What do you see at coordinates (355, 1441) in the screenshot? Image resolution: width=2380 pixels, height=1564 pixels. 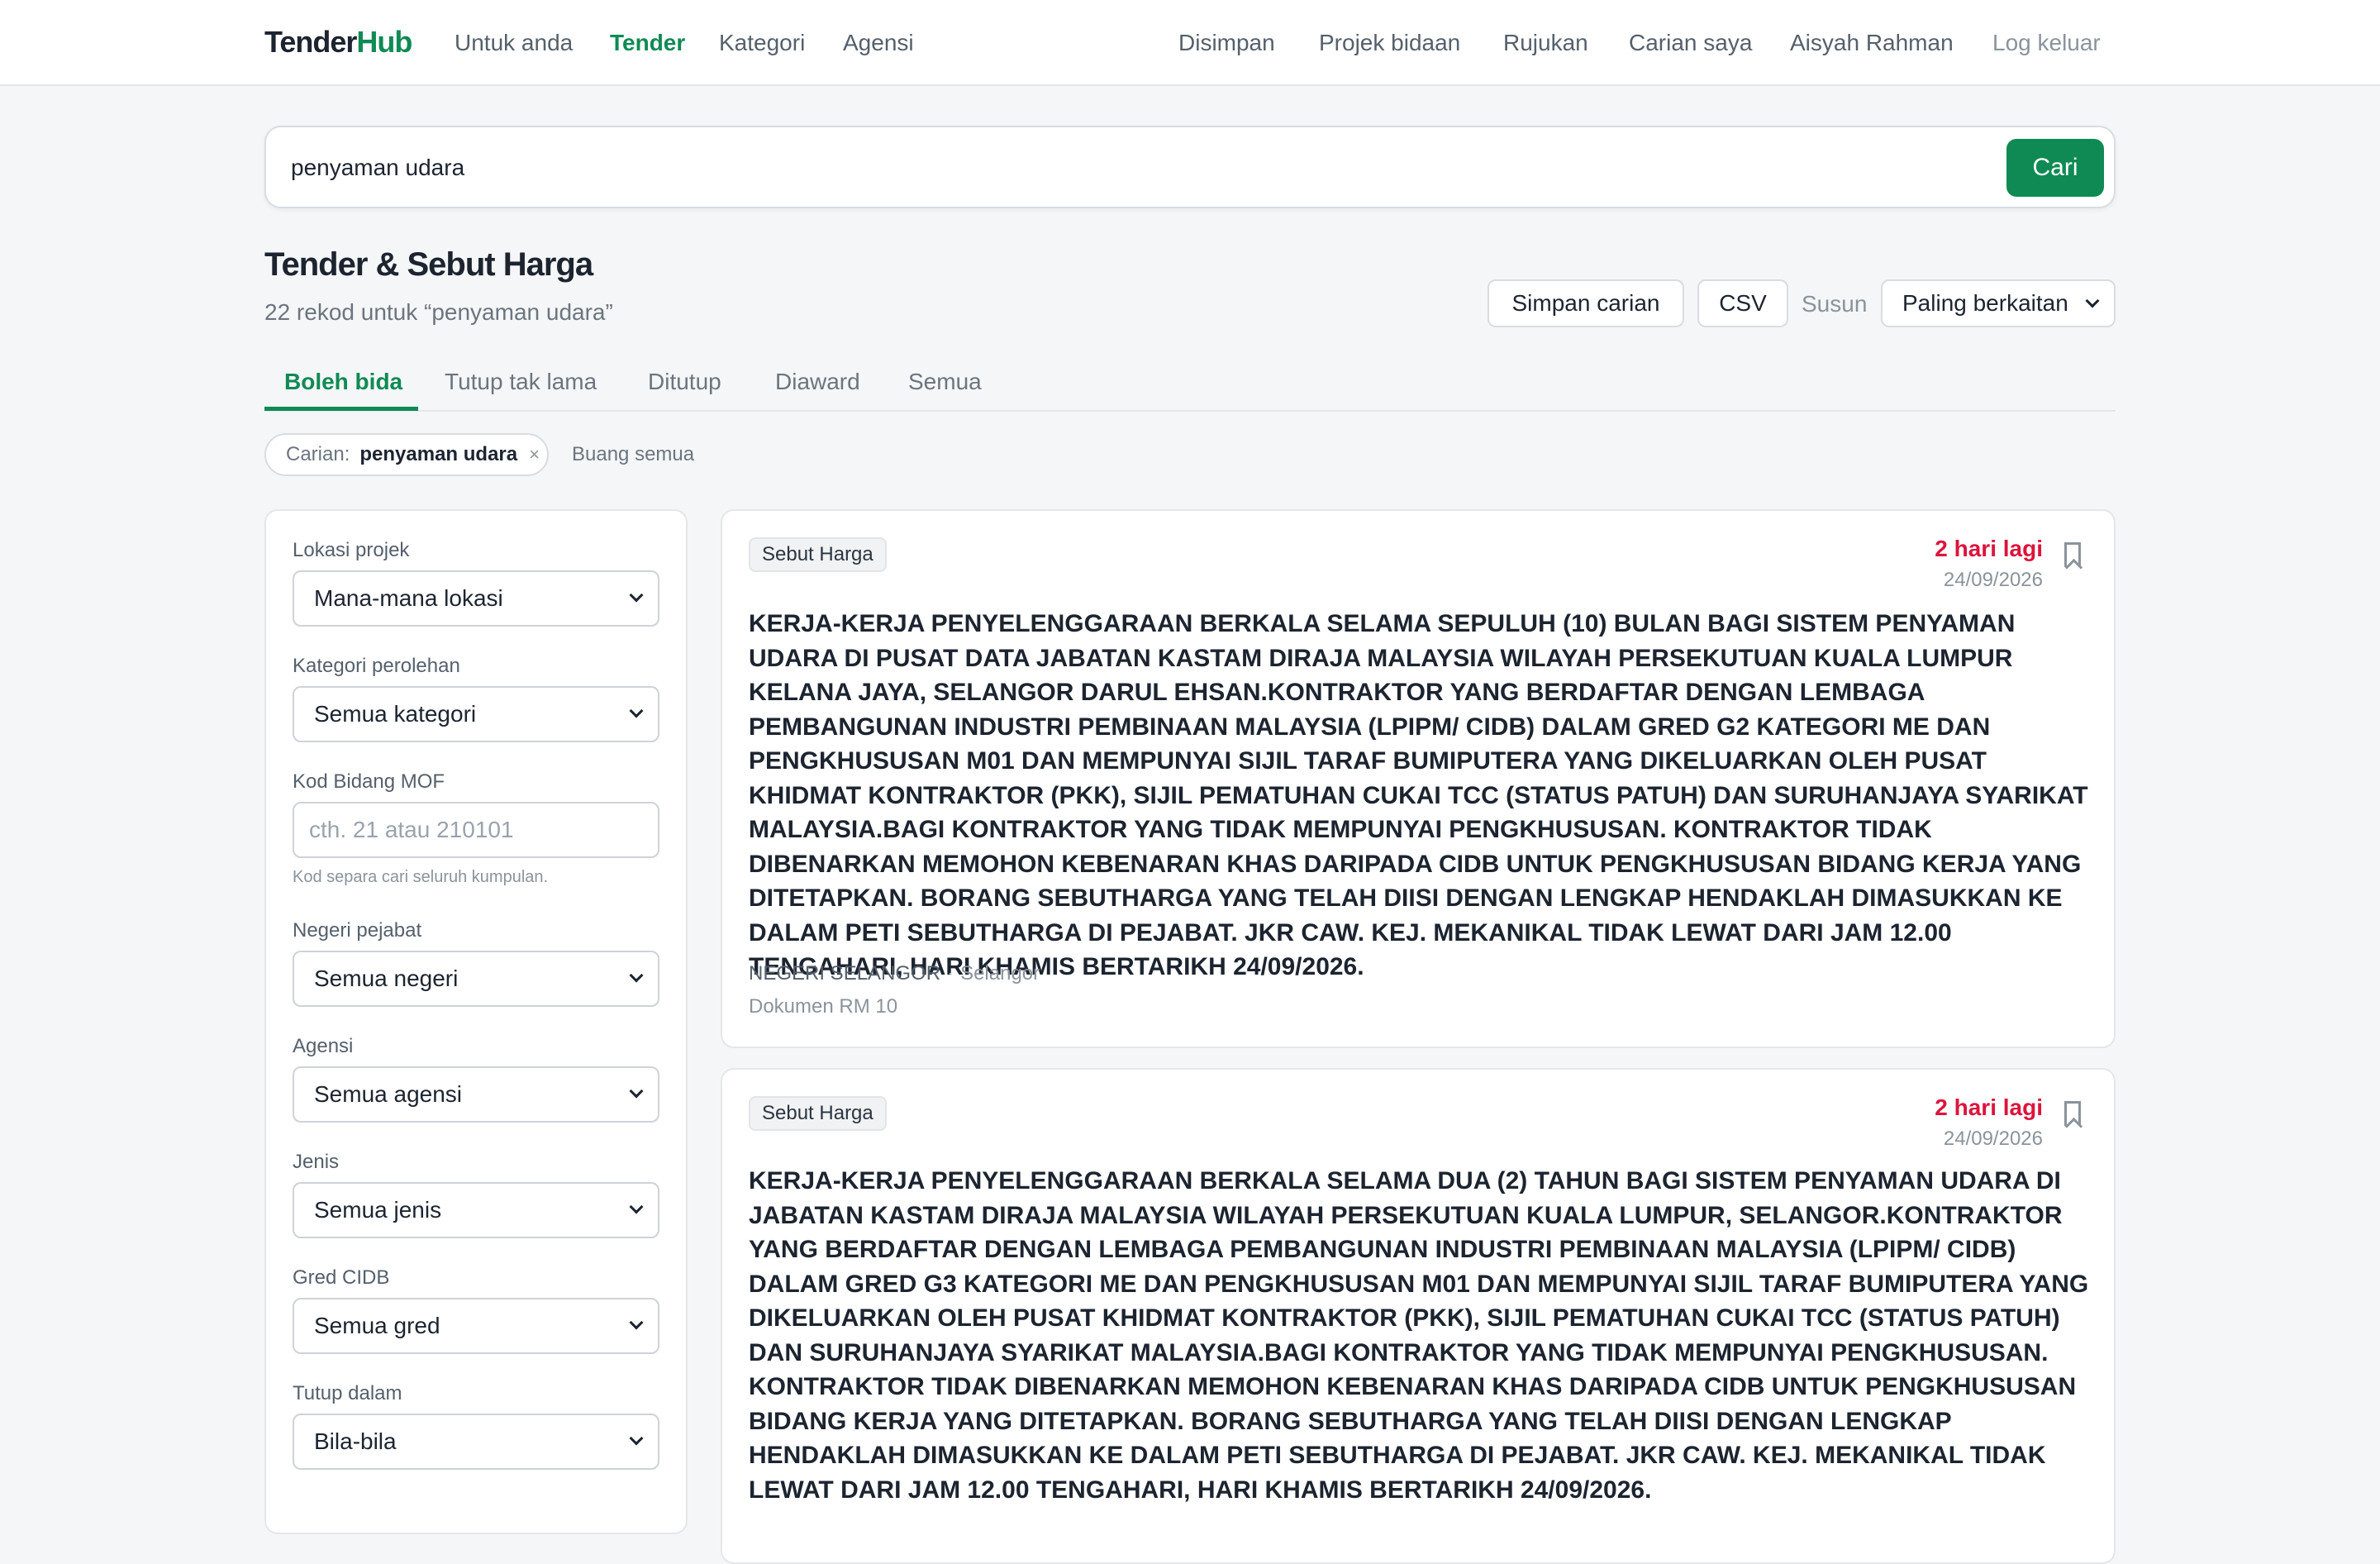 I see `closing-within-select-value: Bila-bila` at bounding box center [355, 1441].